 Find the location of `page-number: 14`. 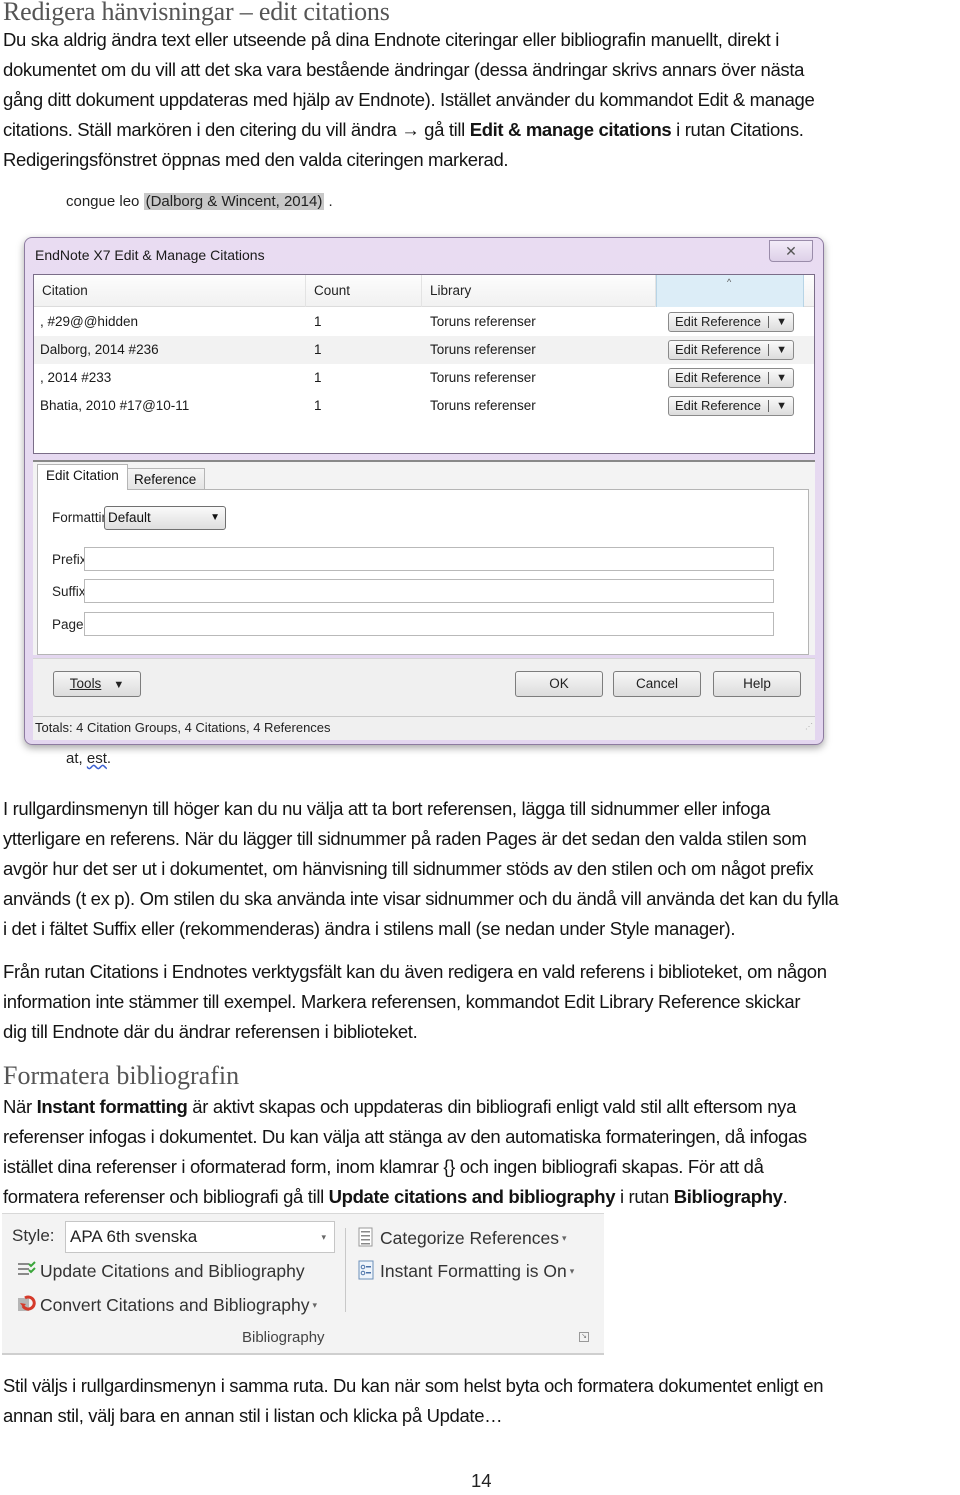

page-number: 14 is located at coordinates (481, 1480).